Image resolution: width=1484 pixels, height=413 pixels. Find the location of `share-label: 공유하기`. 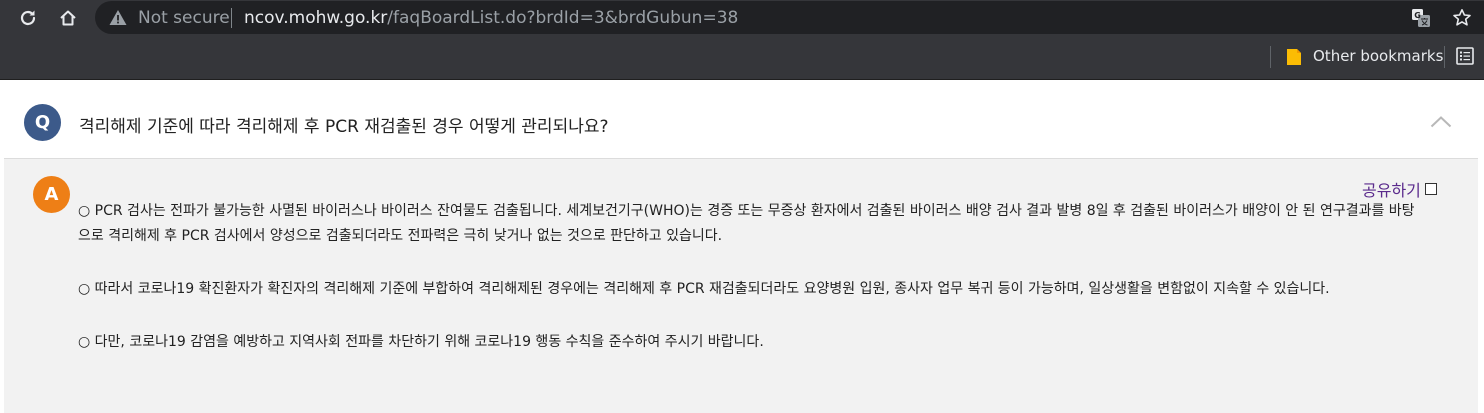

share-label: 공유하기 is located at coordinates (1391, 190).